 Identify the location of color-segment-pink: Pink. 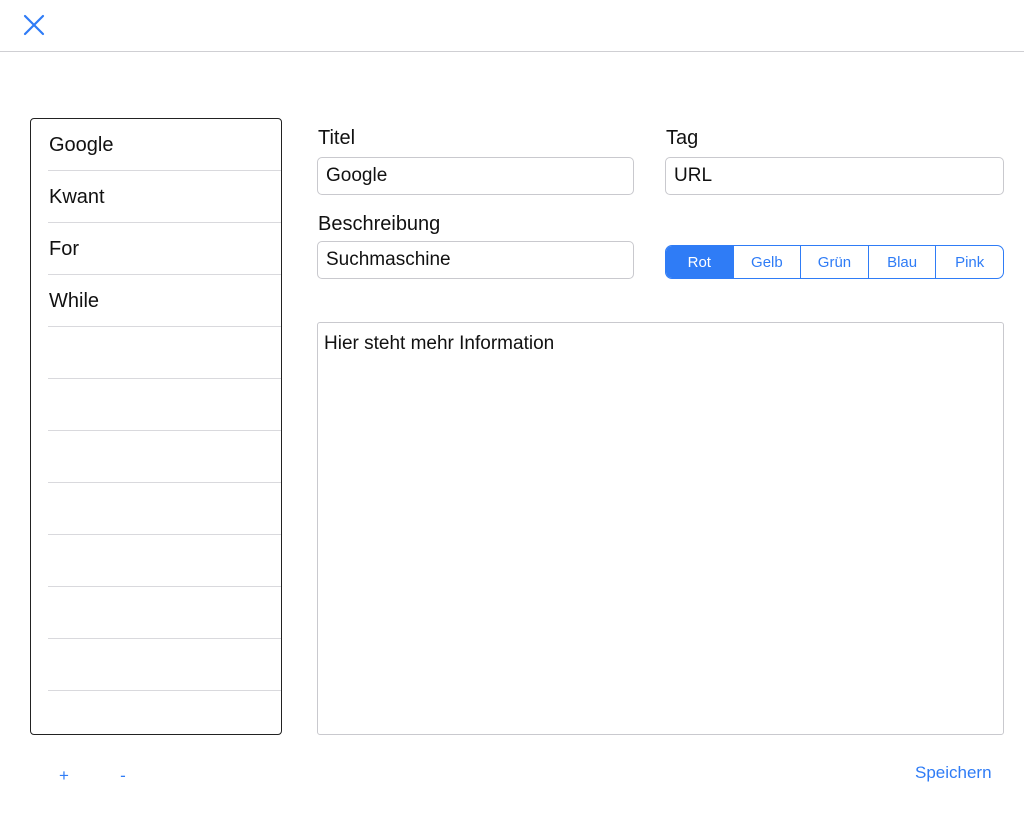
(969, 262).